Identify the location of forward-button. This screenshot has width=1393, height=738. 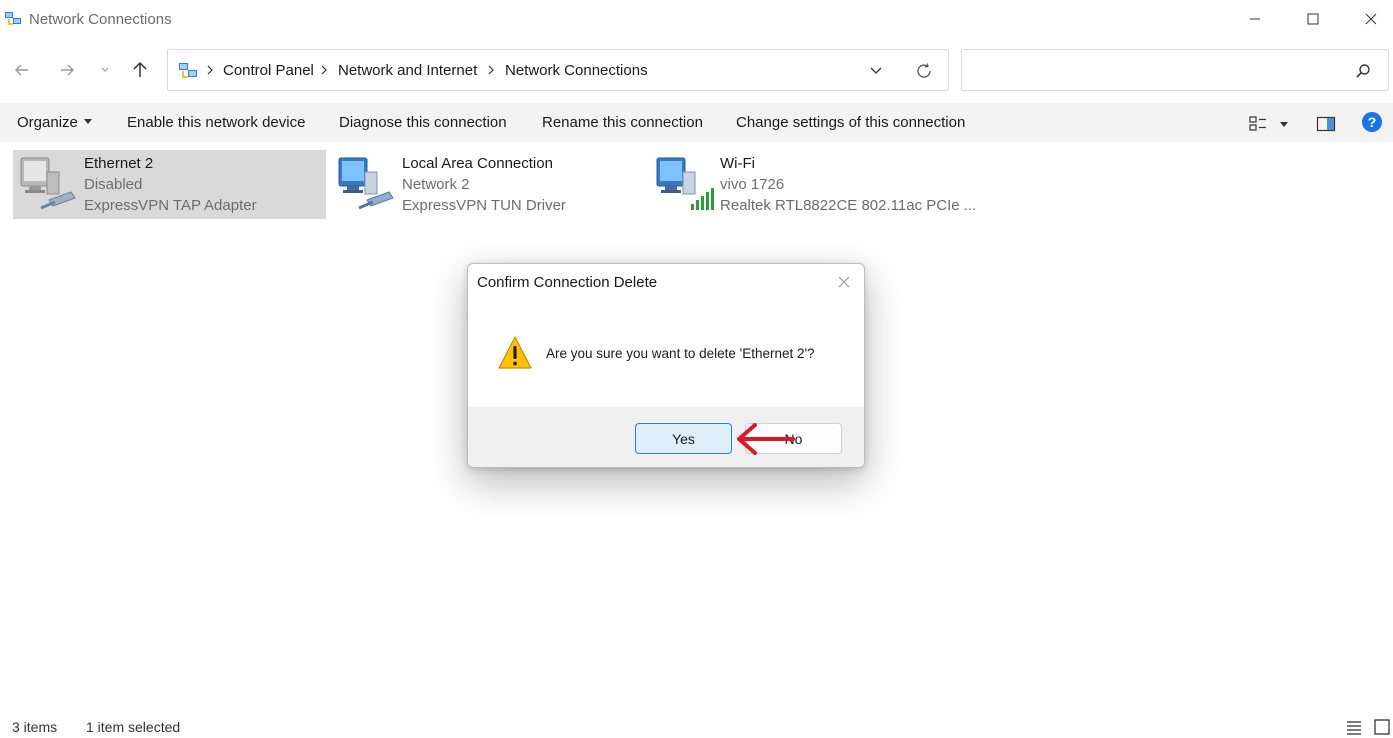
(67, 70).